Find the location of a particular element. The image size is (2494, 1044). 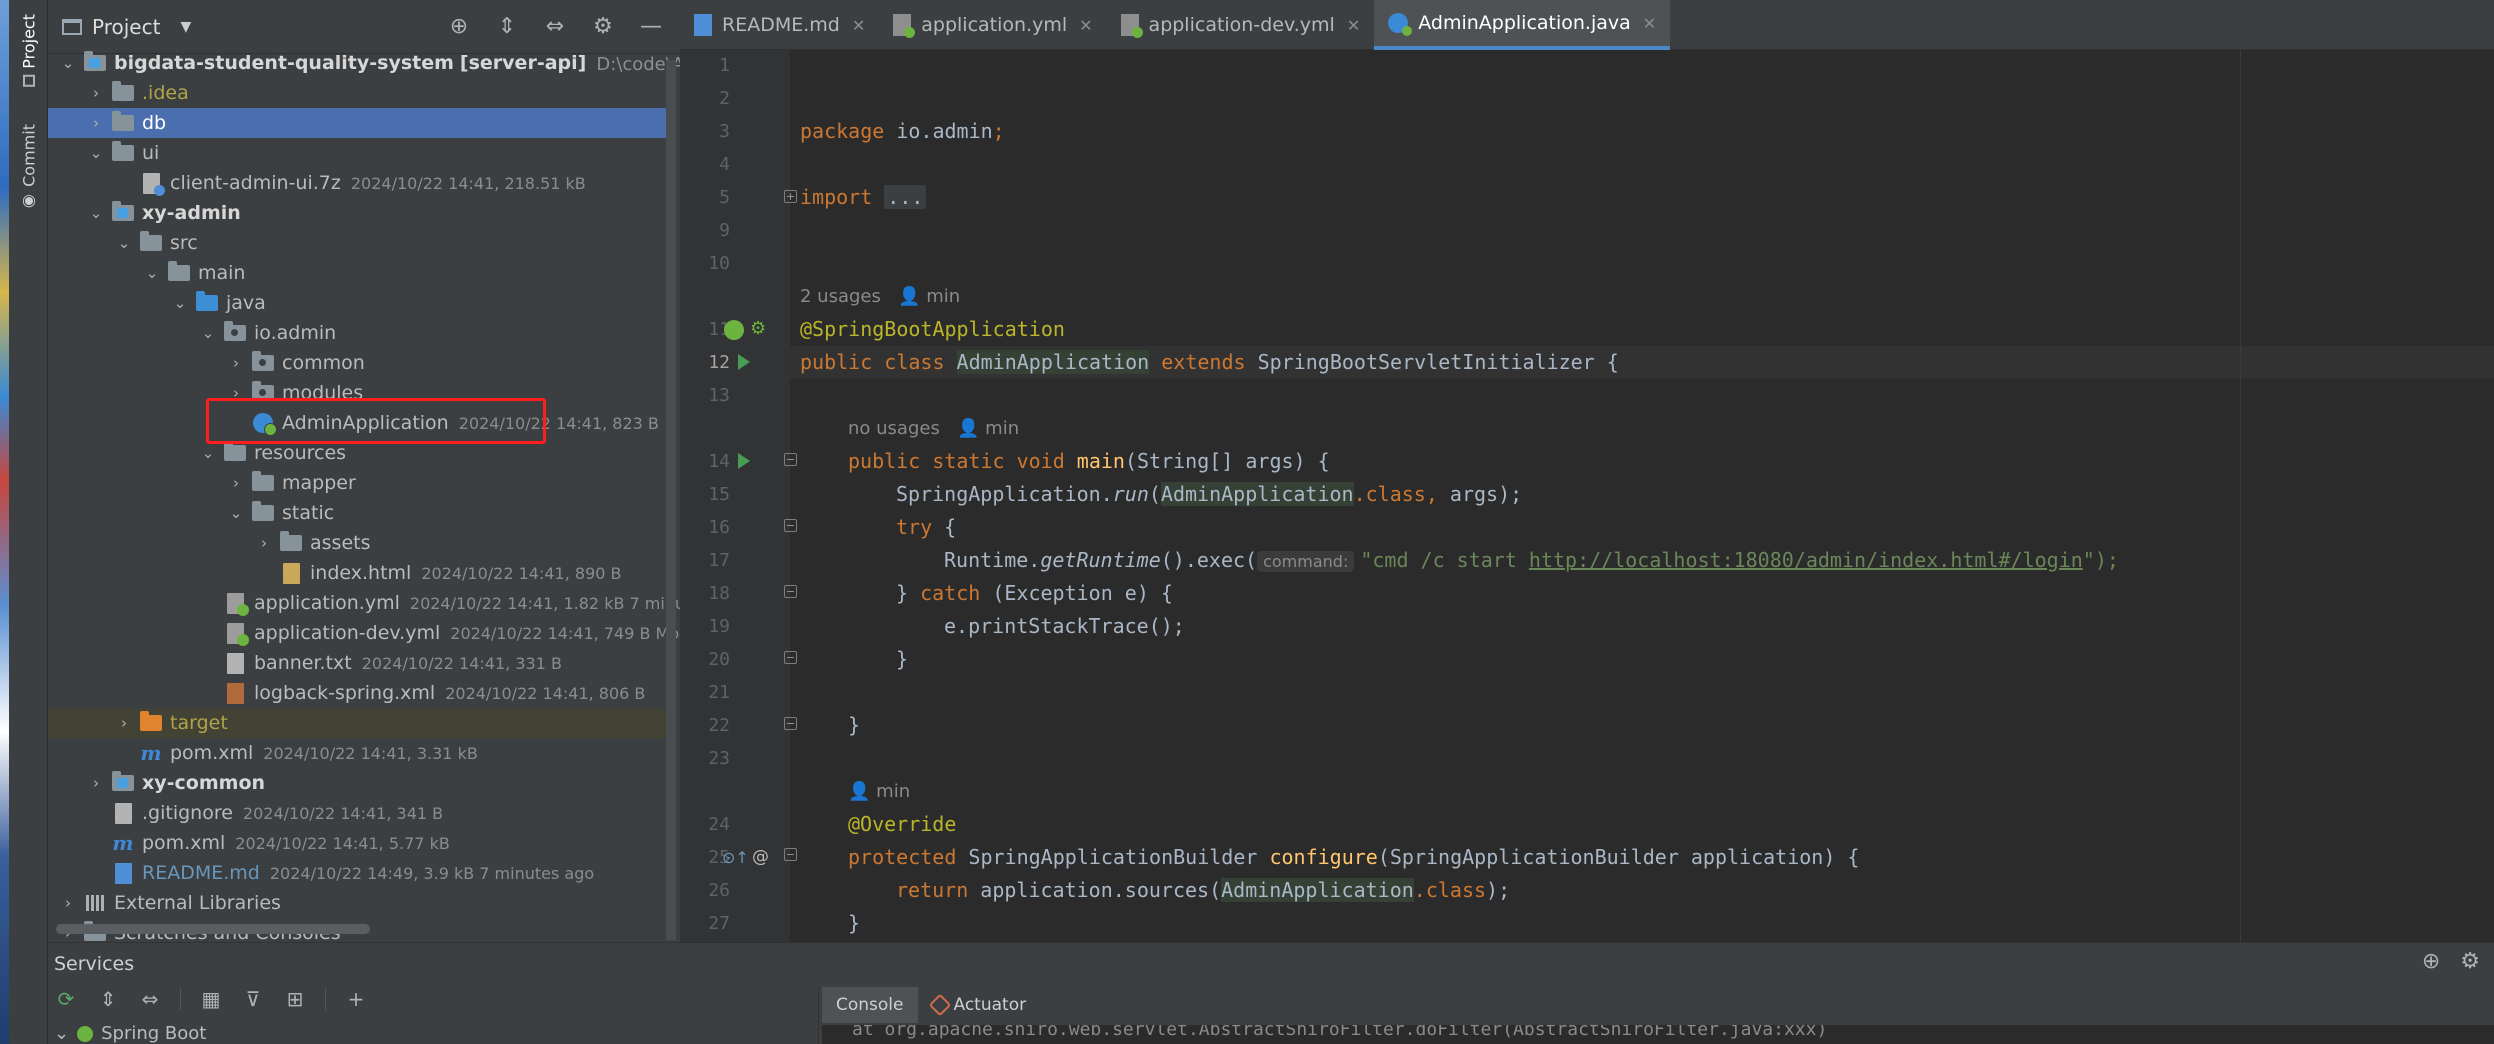

code-line: @SpringBootApplication is located at coordinates (932, 329).